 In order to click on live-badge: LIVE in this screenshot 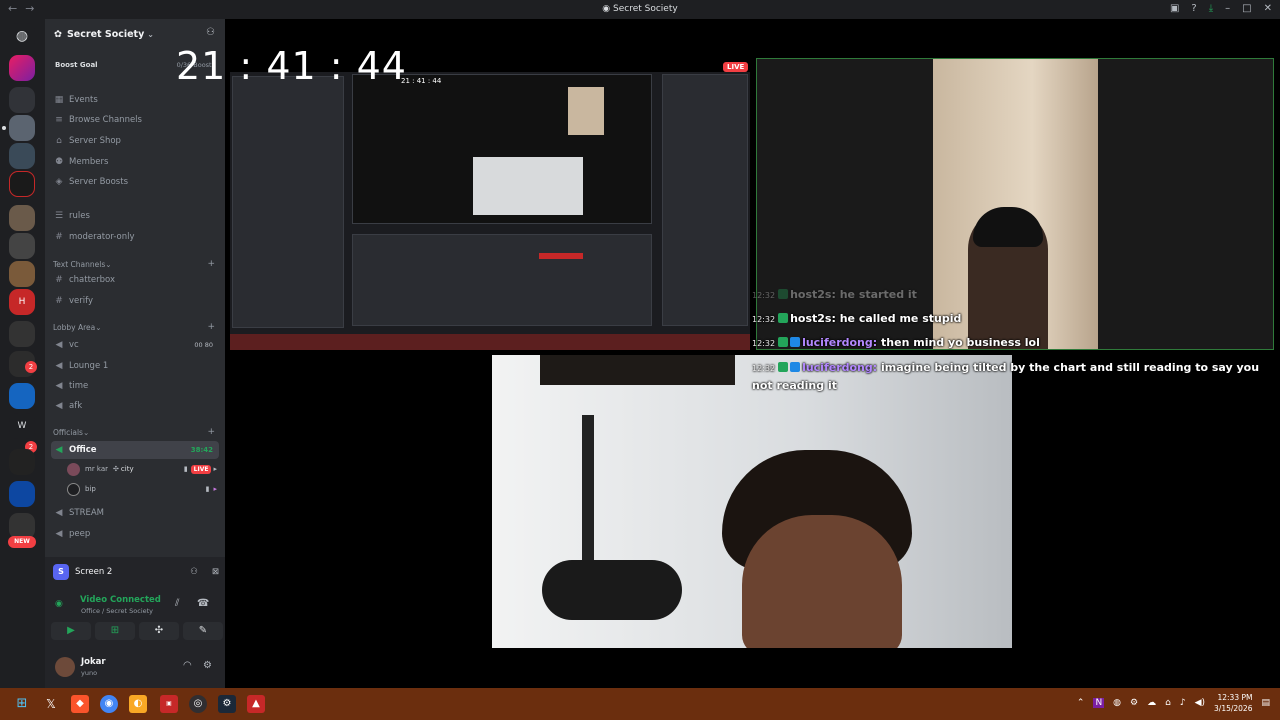, I will do `click(201, 469)`.